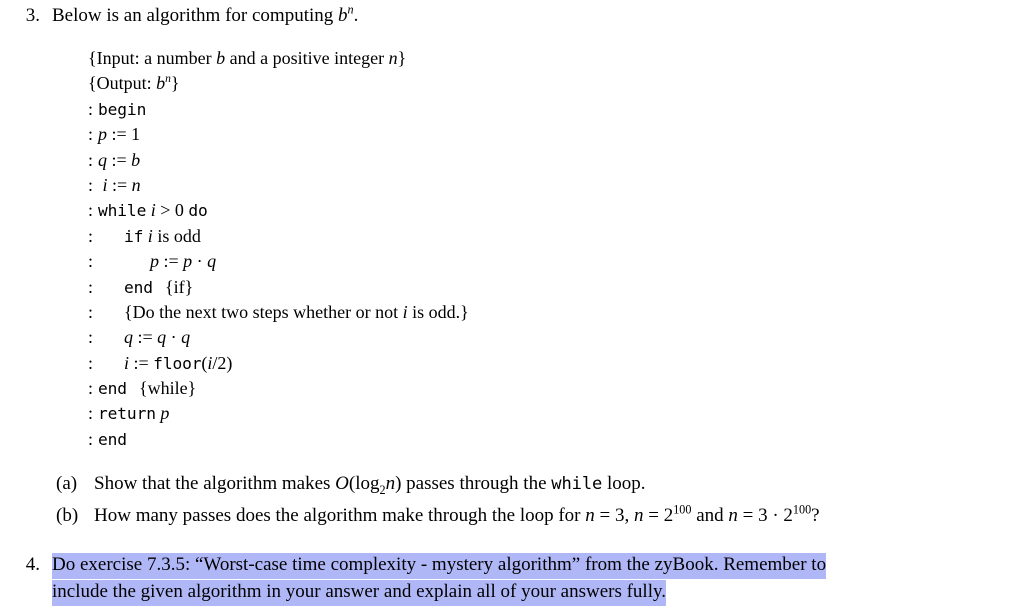 The width and height of the screenshot is (1024, 616). Describe the element at coordinates (198, 211) in the screenshot. I see `keyword-do: do` at that location.